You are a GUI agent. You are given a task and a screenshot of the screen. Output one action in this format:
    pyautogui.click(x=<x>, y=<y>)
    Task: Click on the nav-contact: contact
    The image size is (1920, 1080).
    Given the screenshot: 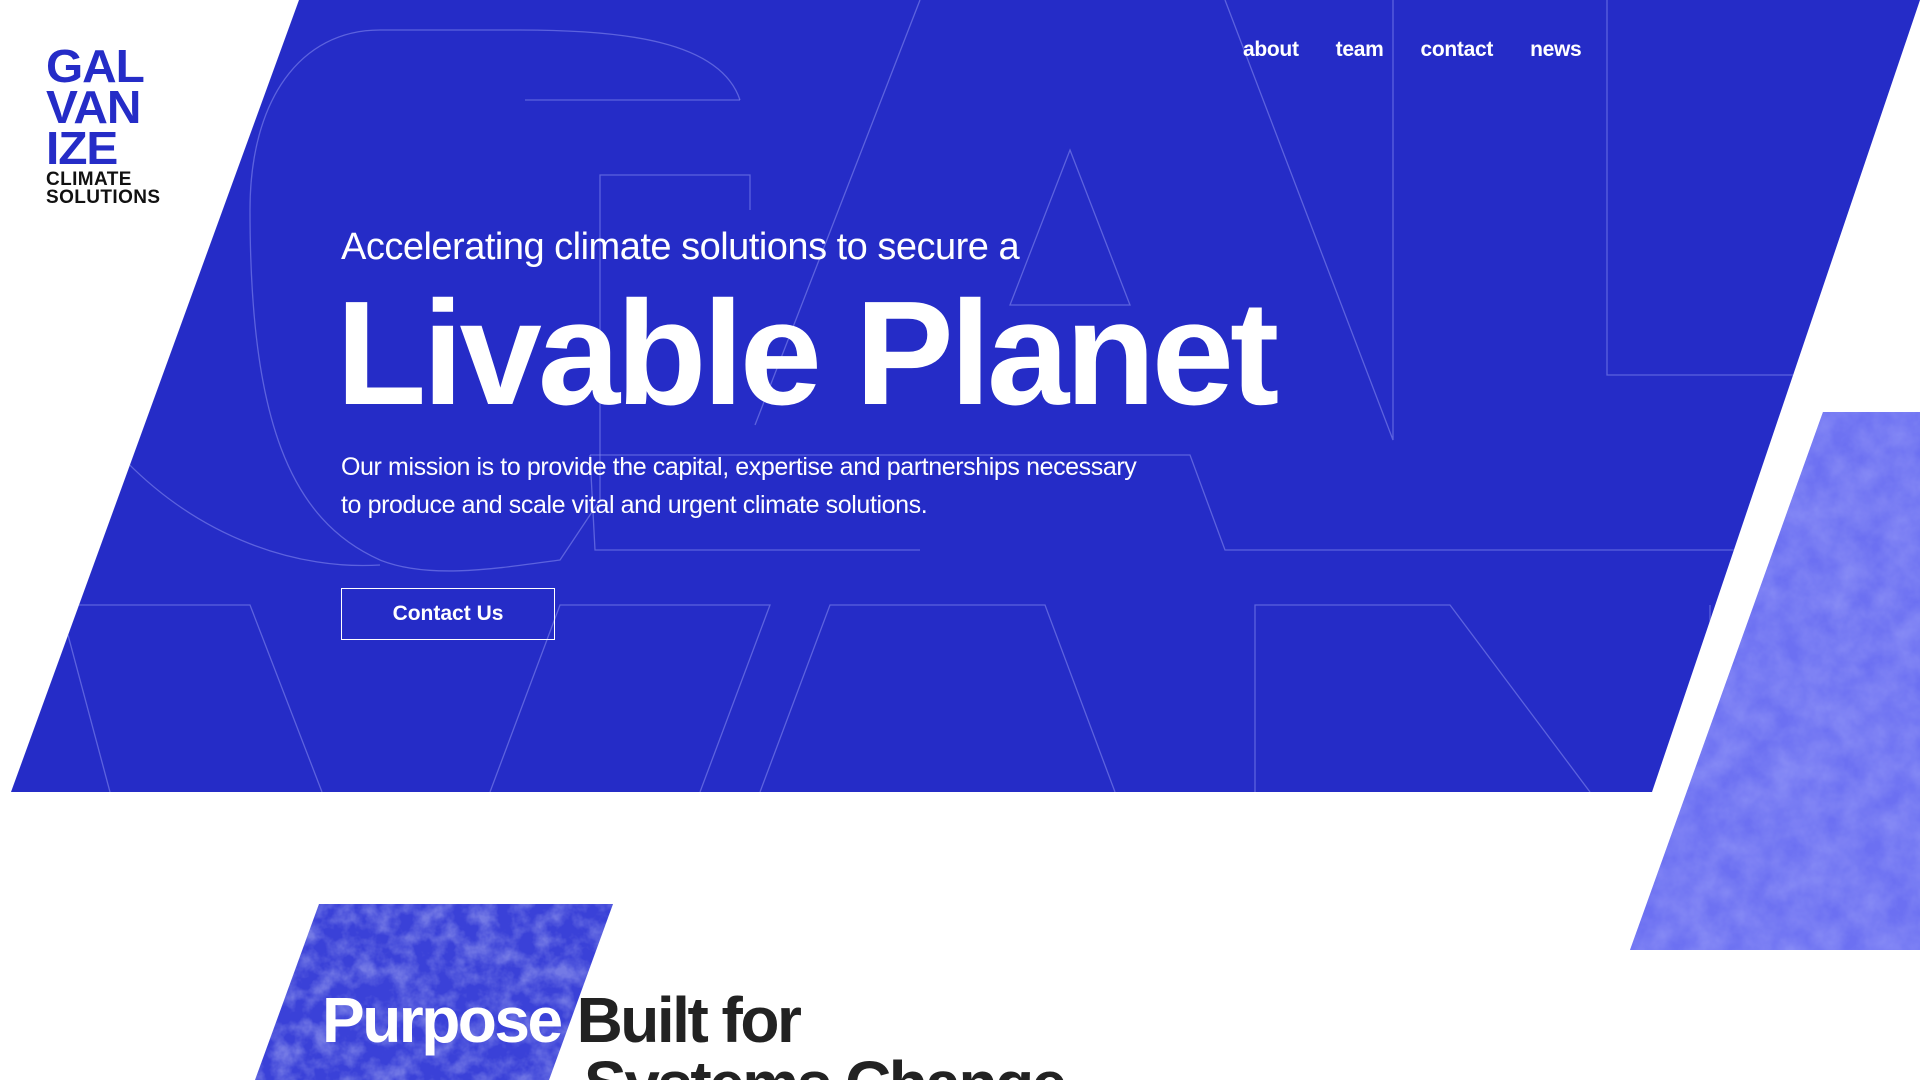 What is the action you would take?
    pyautogui.click(x=1456, y=50)
    